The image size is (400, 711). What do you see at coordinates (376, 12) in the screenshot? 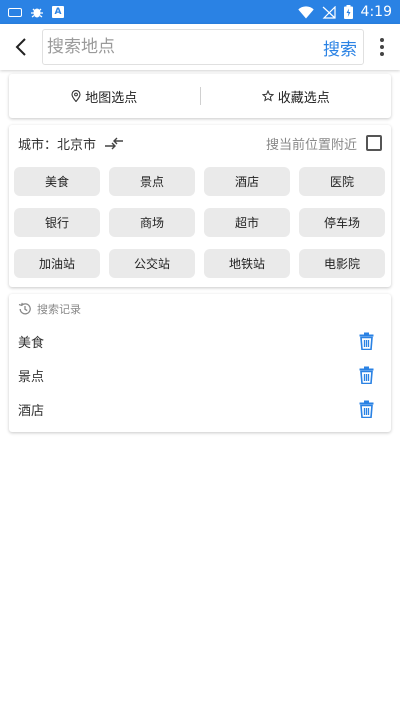
I see `status-time: 4:19` at bounding box center [376, 12].